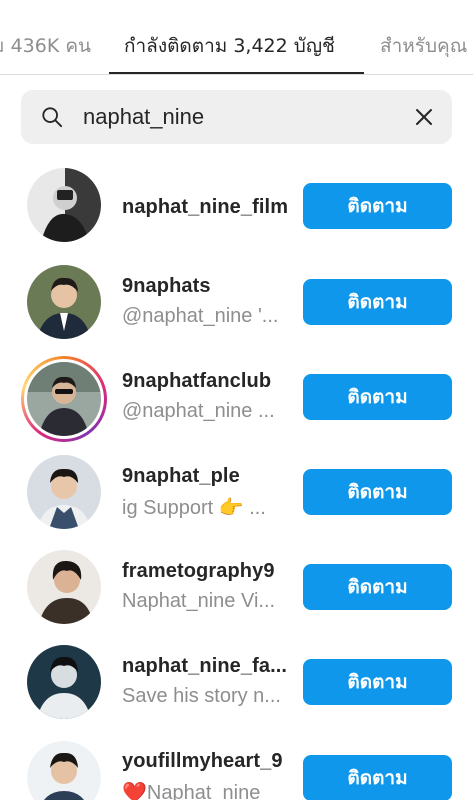 The height and width of the screenshot is (800, 473). What do you see at coordinates (236, 490) in the screenshot?
I see `list-item: 9naphat_ple ig Support 👉 ... ติดตาม` at bounding box center [236, 490].